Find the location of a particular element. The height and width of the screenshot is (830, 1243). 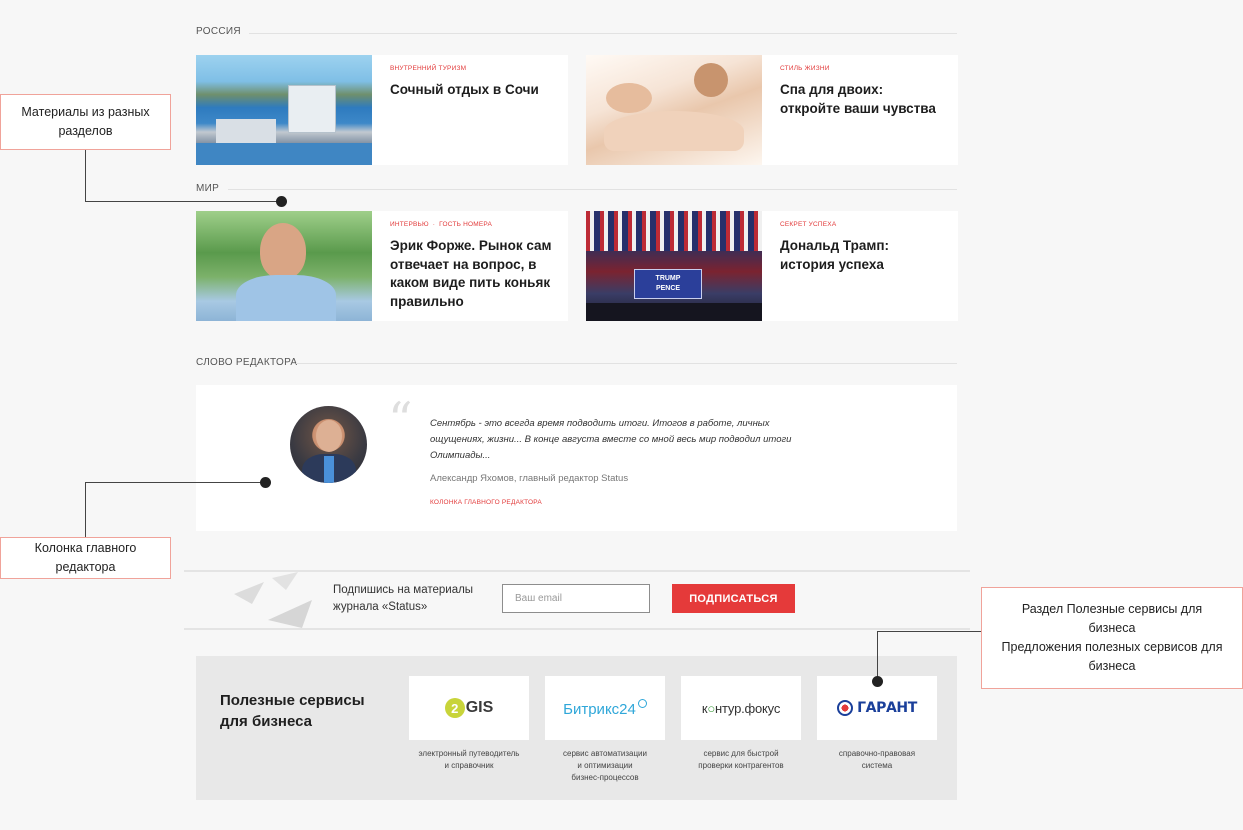

subscribe-text: Подпишись на материалы журнала «Status» is located at coordinates (403, 598).